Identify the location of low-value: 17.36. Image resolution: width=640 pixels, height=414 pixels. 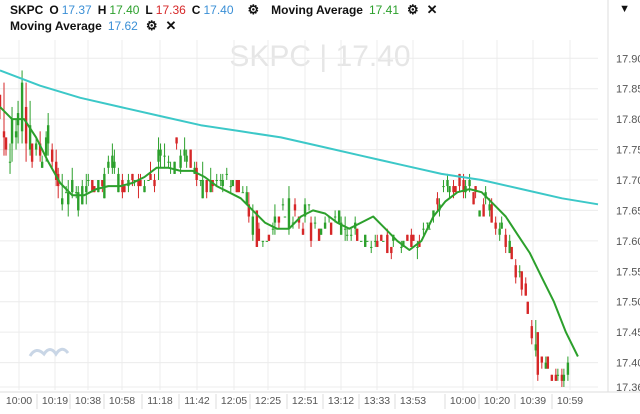
(170, 10).